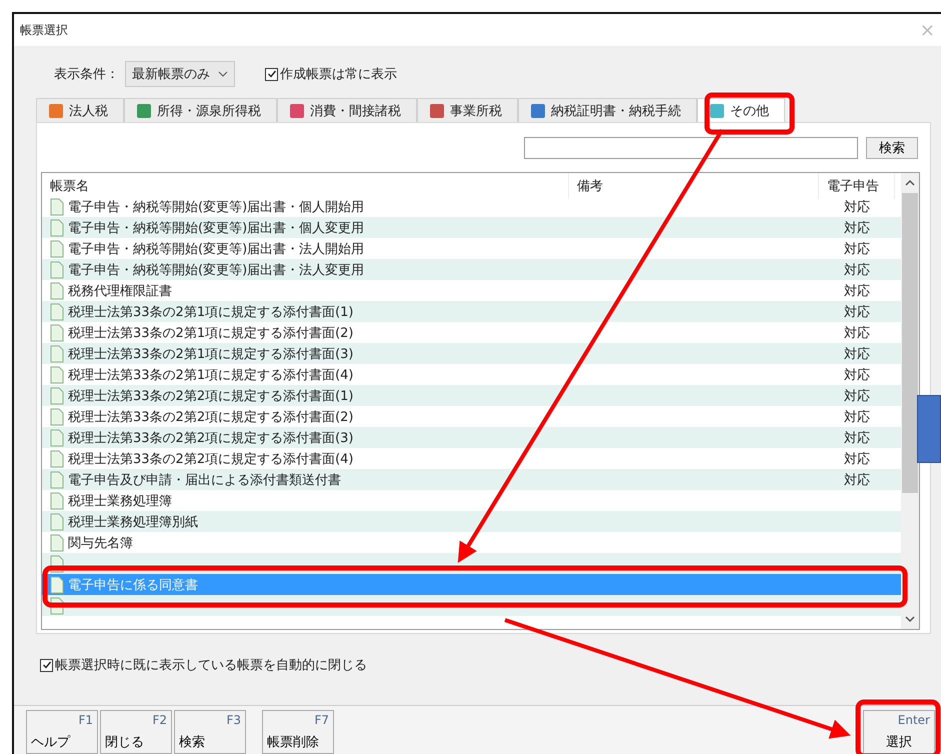 The width and height of the screenshot is (941, 754). I want to click on tab: 所得・源泉所得税, so click(200, 110).